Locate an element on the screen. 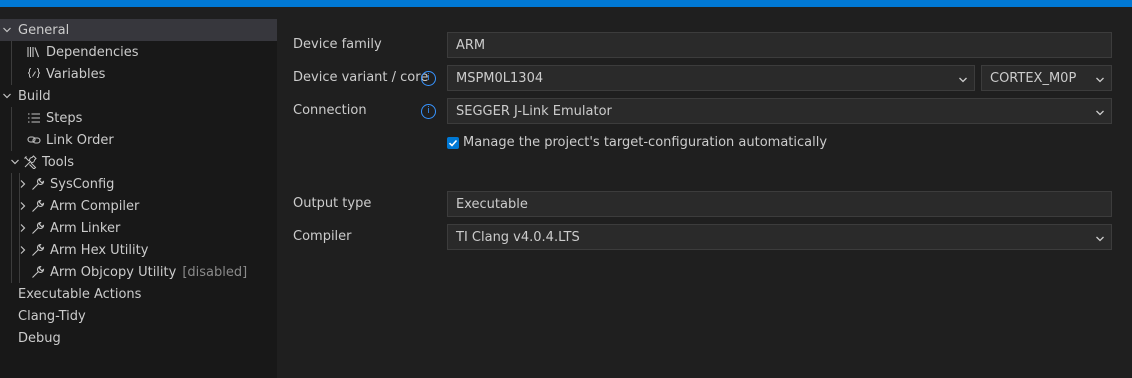 The width and height of the screenshot is (1132, 378). sidebar-item-label: General is located at coordinates (44, 30).